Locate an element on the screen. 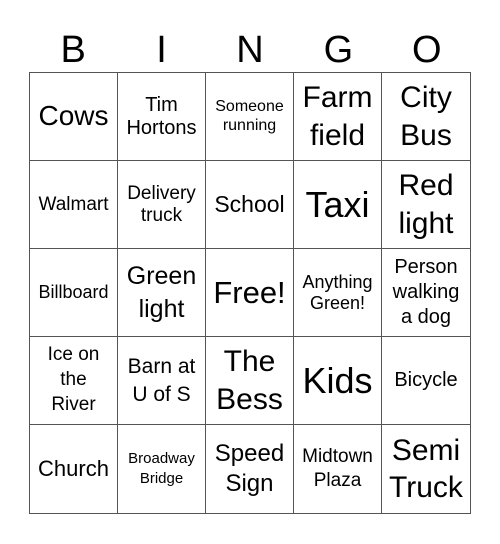 This screenshot has width=500, height=544. bingo-cell: Tim Hortons is located at coordinates (162, 117).